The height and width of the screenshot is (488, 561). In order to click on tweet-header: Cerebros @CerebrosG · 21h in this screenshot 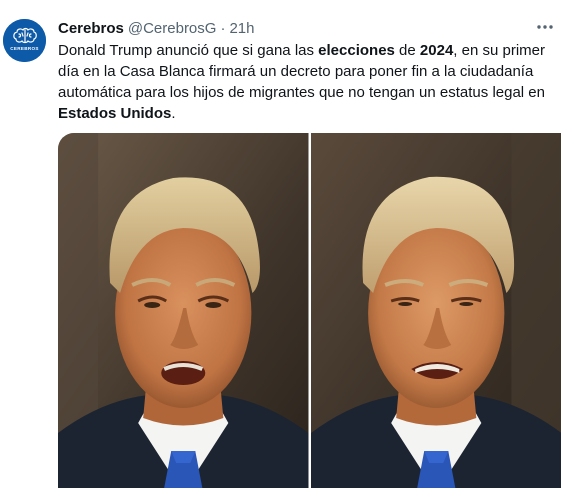, I will do `click(156, 28)`.